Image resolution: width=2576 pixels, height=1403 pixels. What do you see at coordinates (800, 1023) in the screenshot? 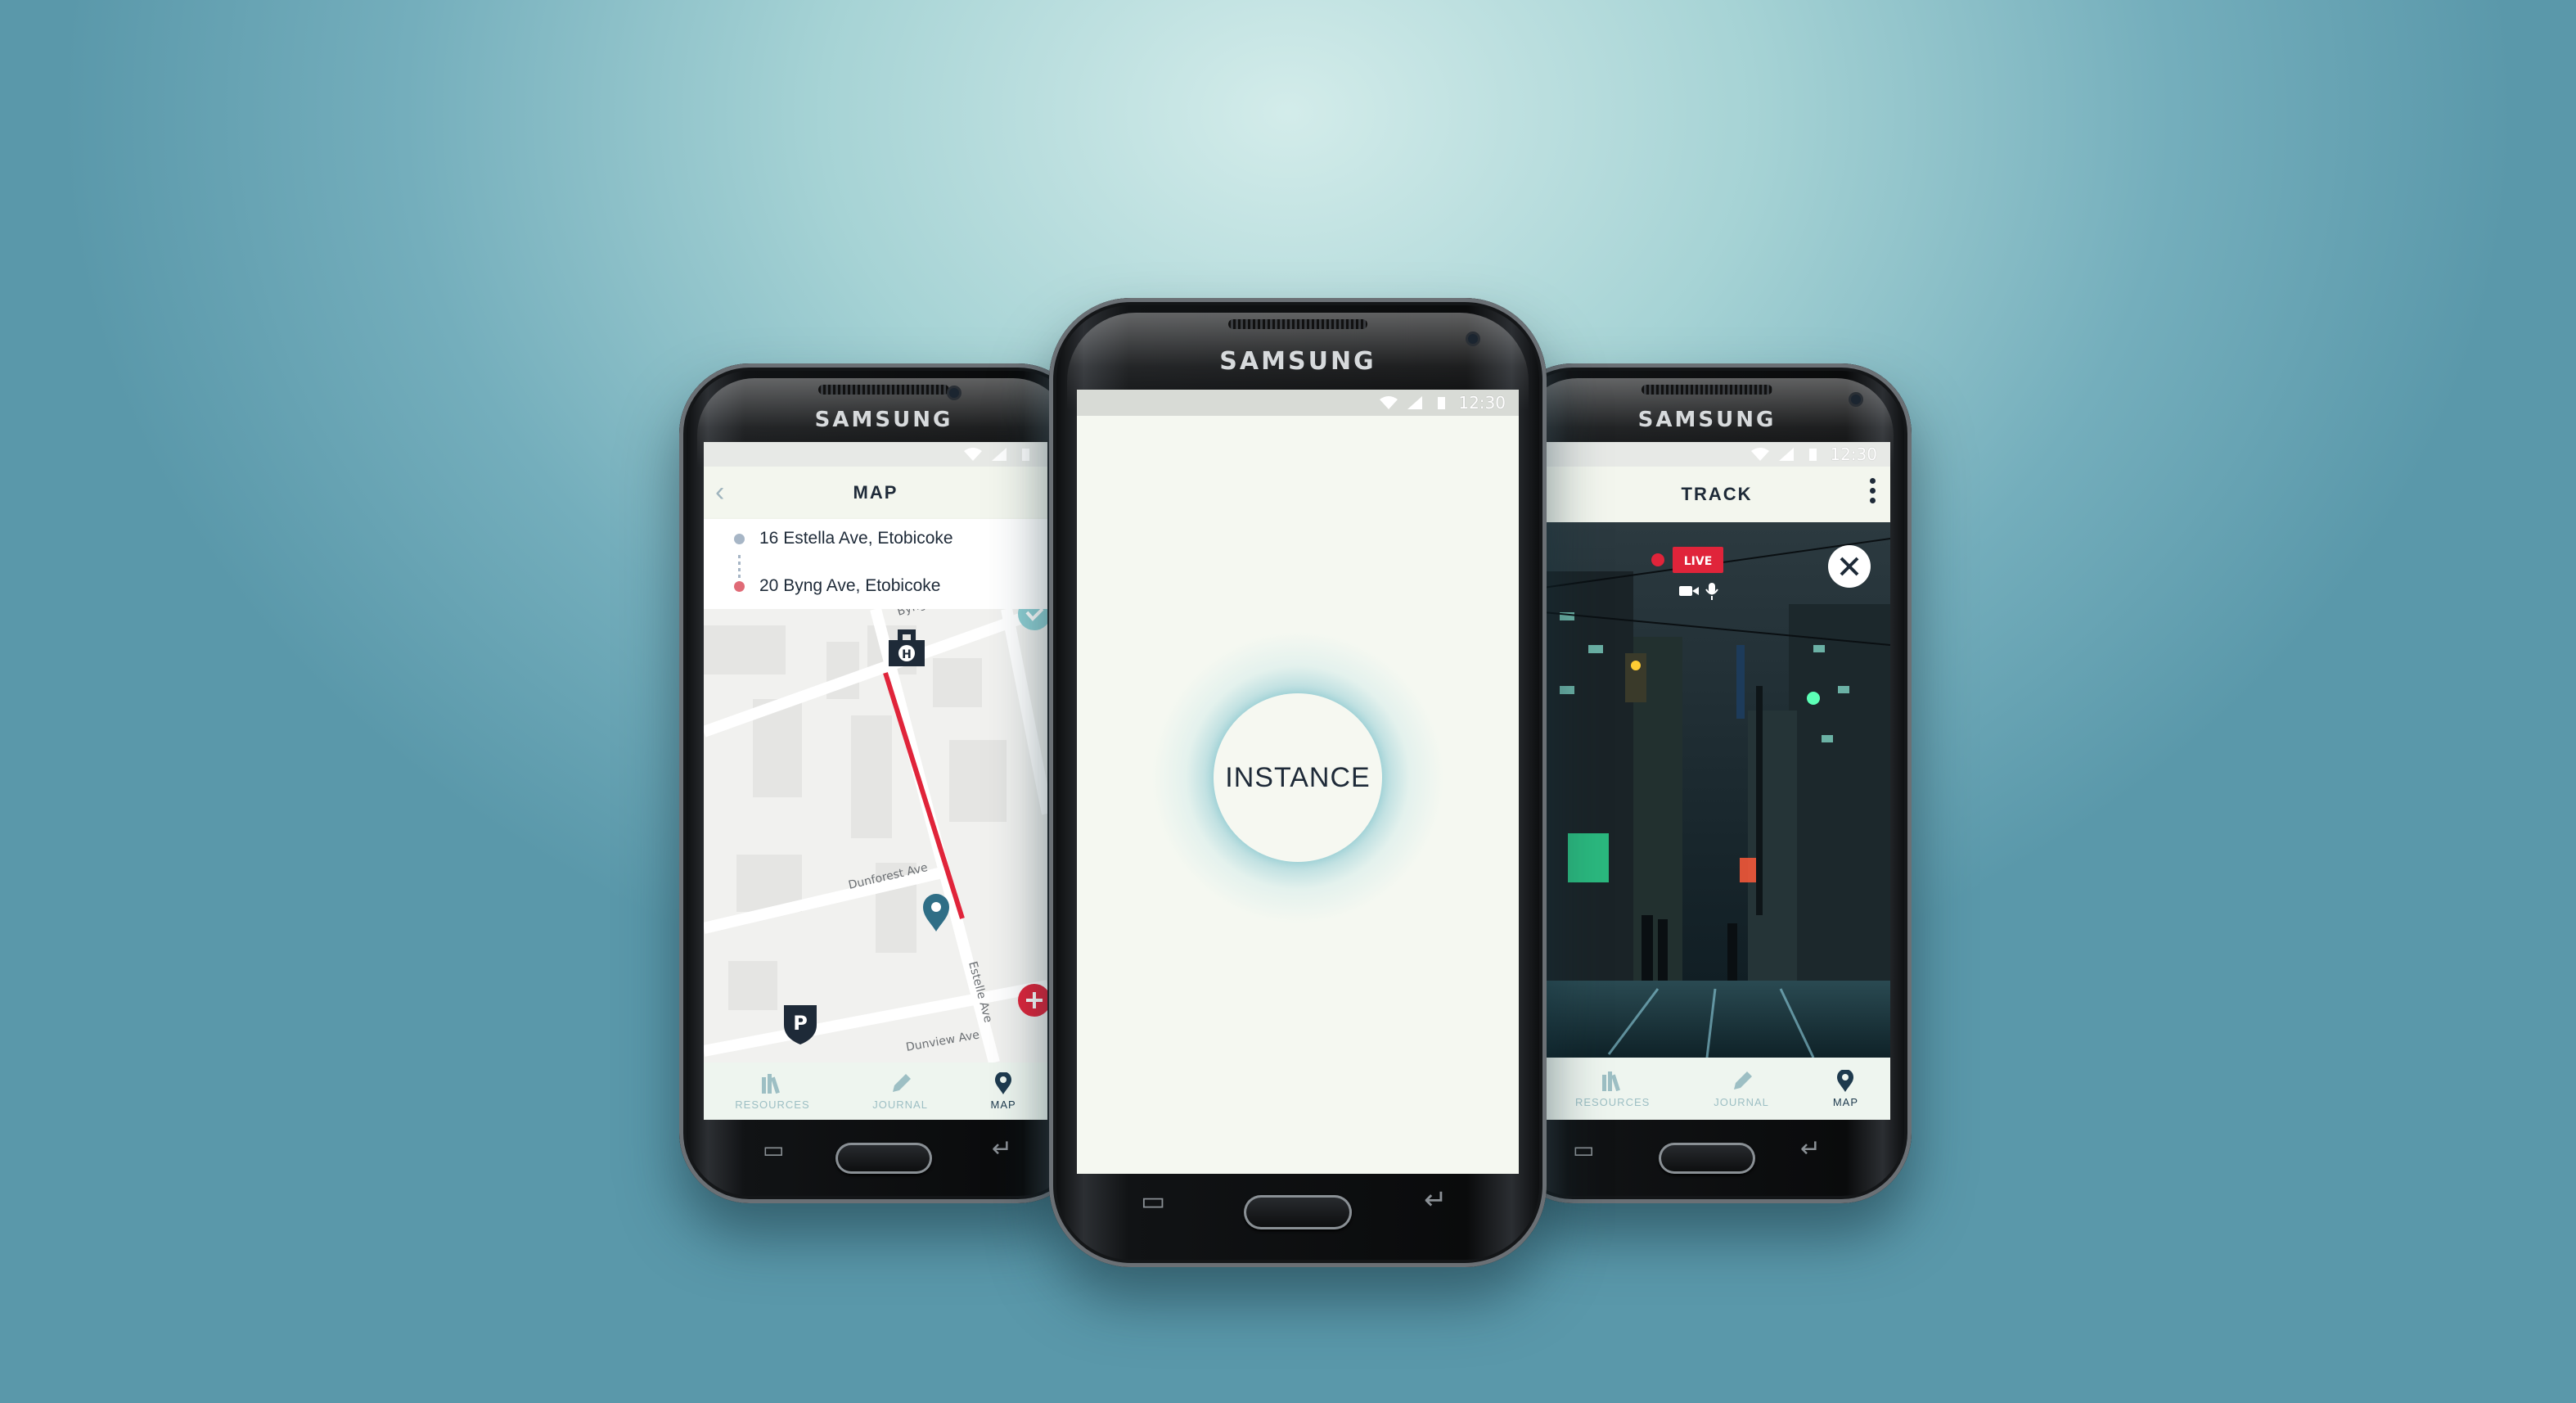
I see `parking-label: P` at bounding box center [800, 1023].